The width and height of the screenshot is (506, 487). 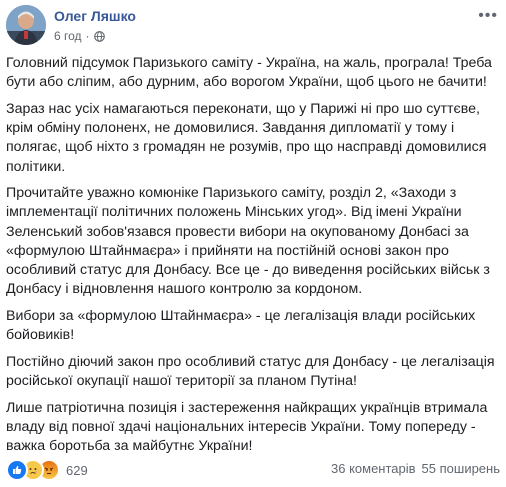 I want to click on author-avatar, so click(x=26, y=25).